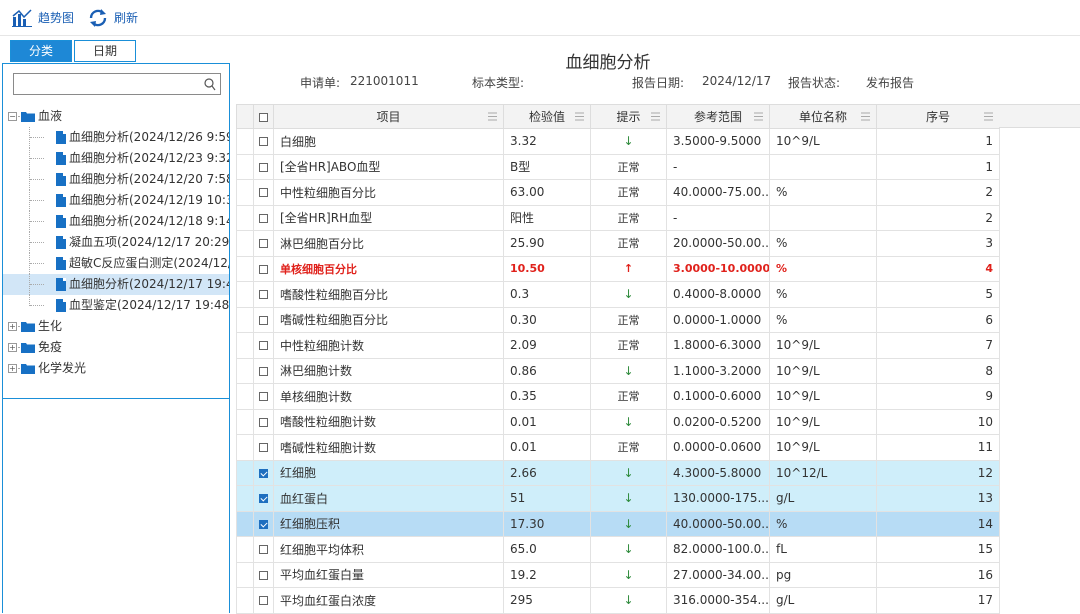 The width and height of the screenshot is (1080, 614). What do you see at coordinates (116, 221) in the screenshot?
I see `tree-item-report: 血细胞分析(2024/12/18 9:14:` at bounding box center [116, 221].